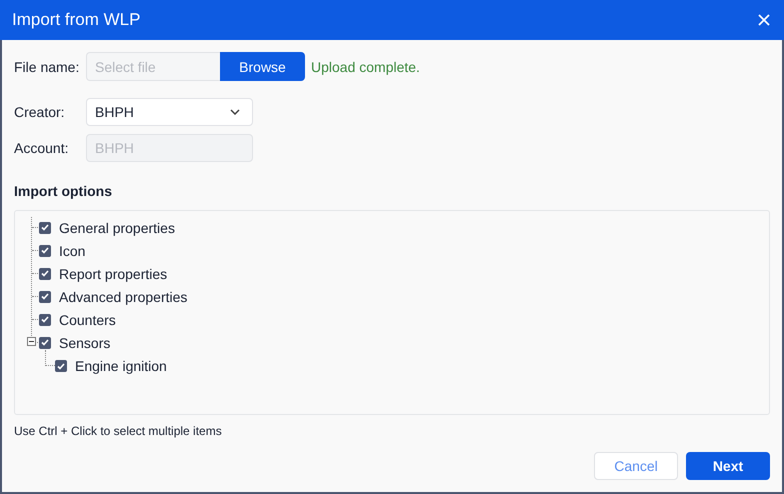 Image resolution: width=784 pixels, height=494 pixels. I want to click on close-icon, so click(764, 20).